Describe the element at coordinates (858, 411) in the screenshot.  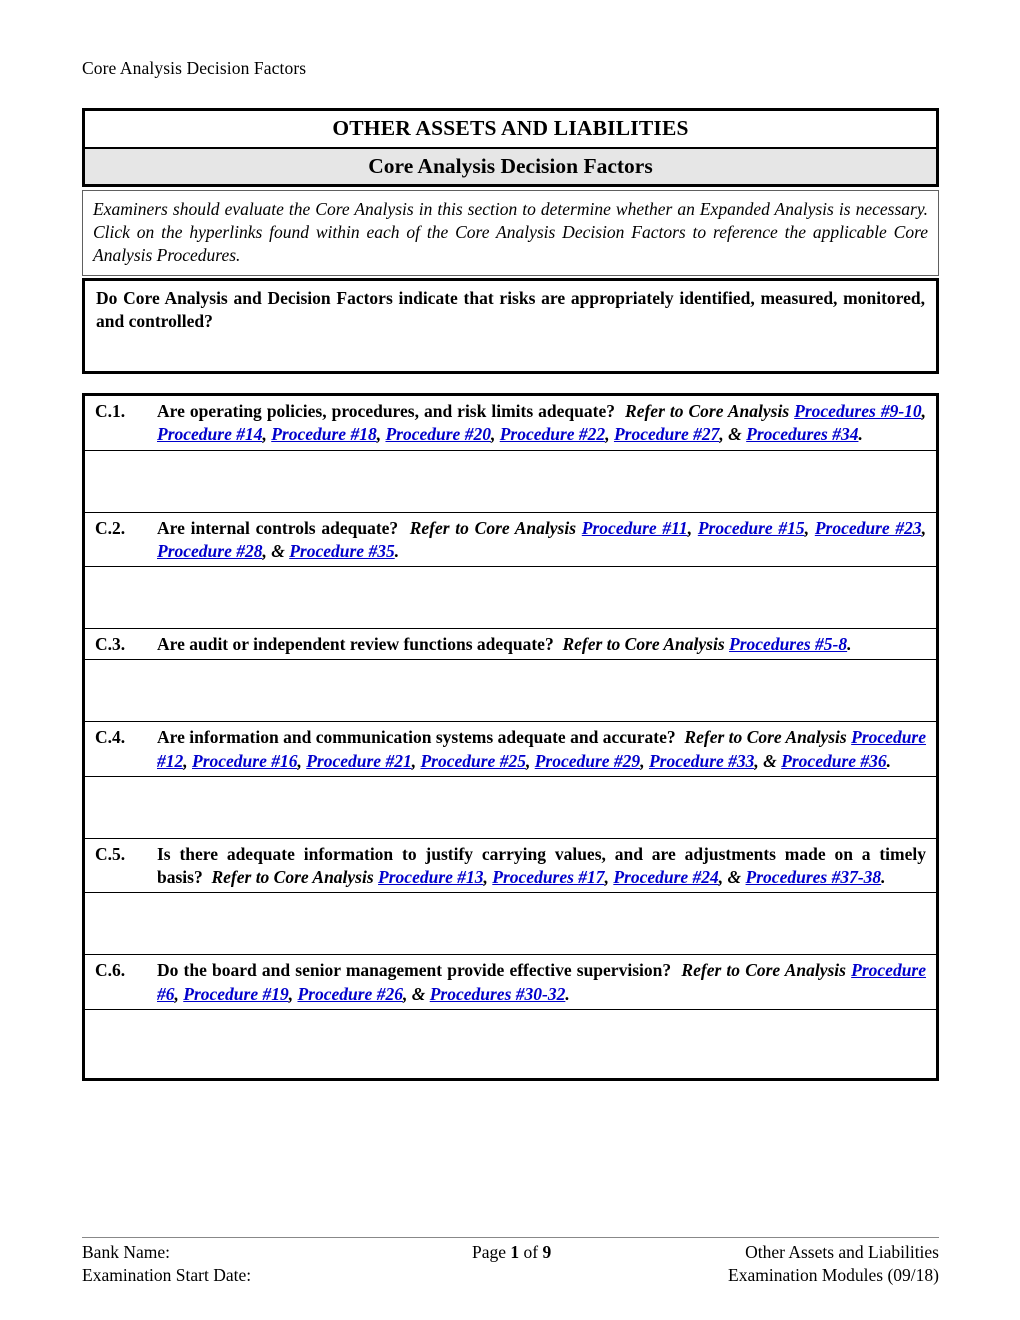
I see `procedure-link: Procedures #9-10` at that location.